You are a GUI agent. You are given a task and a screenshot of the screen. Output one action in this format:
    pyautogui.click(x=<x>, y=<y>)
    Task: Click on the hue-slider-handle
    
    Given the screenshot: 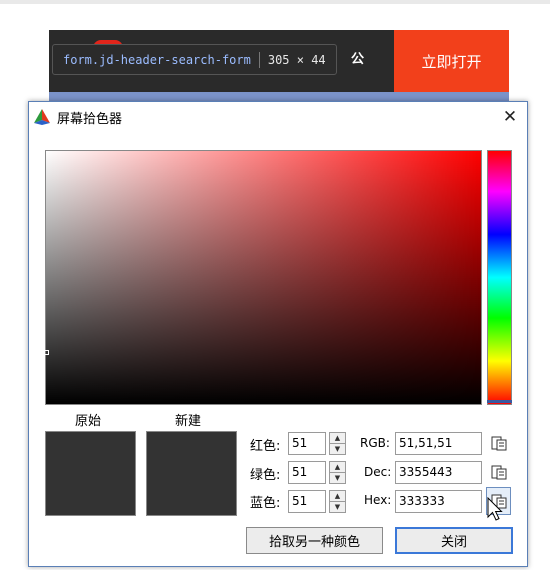 What is the action you would take?
    pyautogui.click(x=499, y=401)
    